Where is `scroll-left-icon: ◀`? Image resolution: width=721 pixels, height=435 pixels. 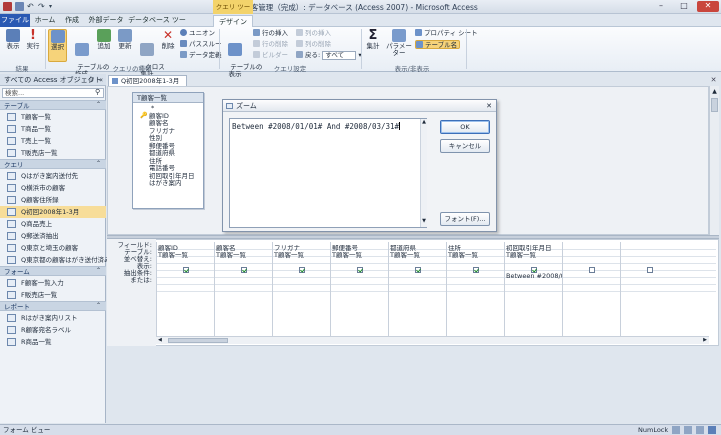 scroll-left-icon: ◀ is located at coordinates (160, 340).